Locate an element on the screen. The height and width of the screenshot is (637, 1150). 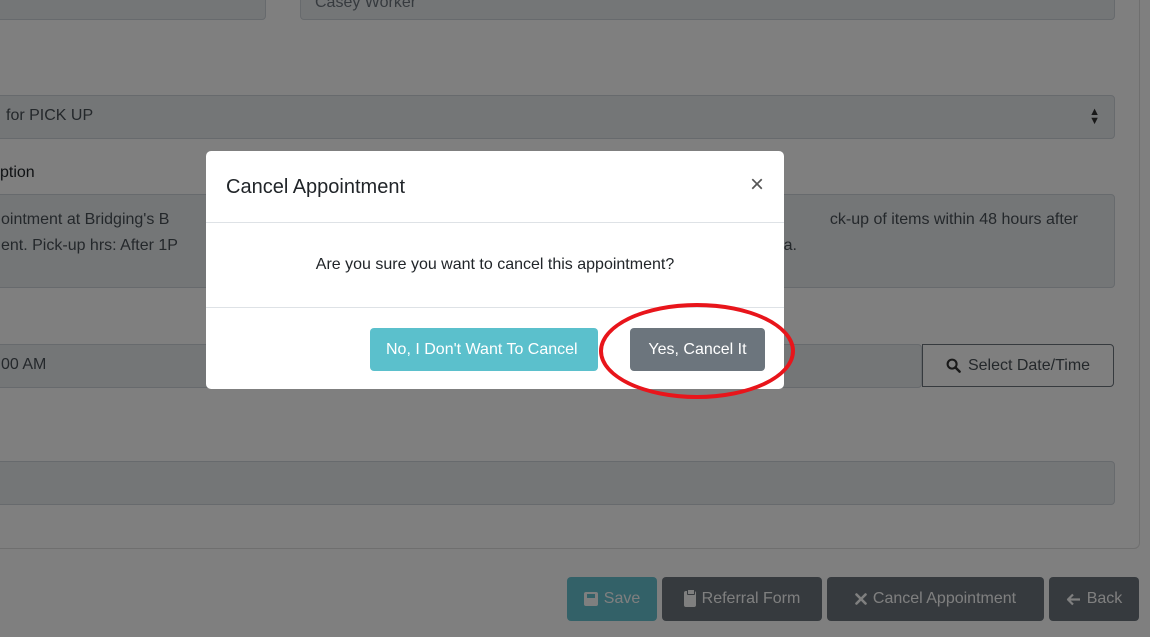
yes-cancel-label: Yes, Cancel It is located at coordinates (697, 349).